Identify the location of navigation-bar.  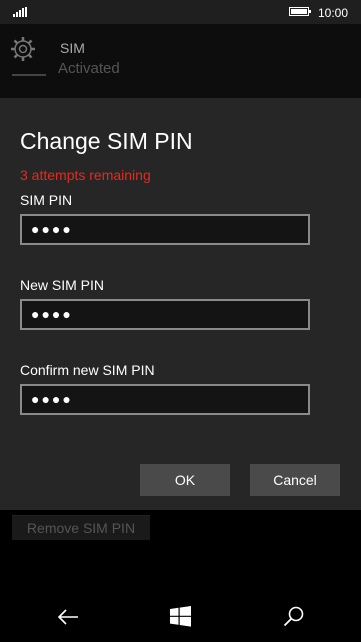
(180, 617).